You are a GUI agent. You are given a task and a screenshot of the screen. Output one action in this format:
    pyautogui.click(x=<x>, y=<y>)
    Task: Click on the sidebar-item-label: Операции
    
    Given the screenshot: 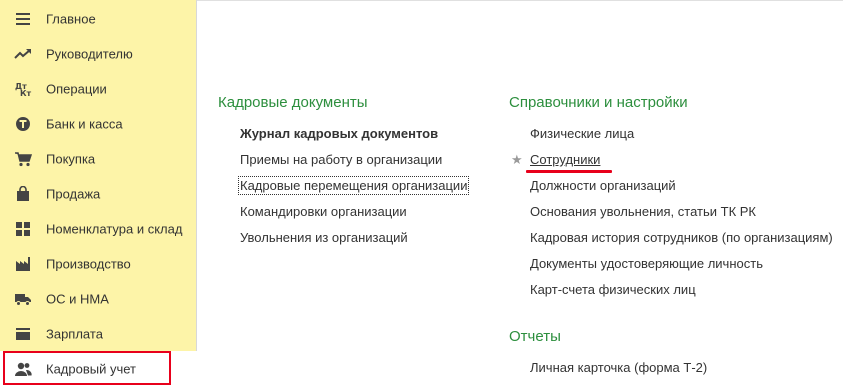 What is the action you would take?
    pyautogui.click(x=76, y=88)
    